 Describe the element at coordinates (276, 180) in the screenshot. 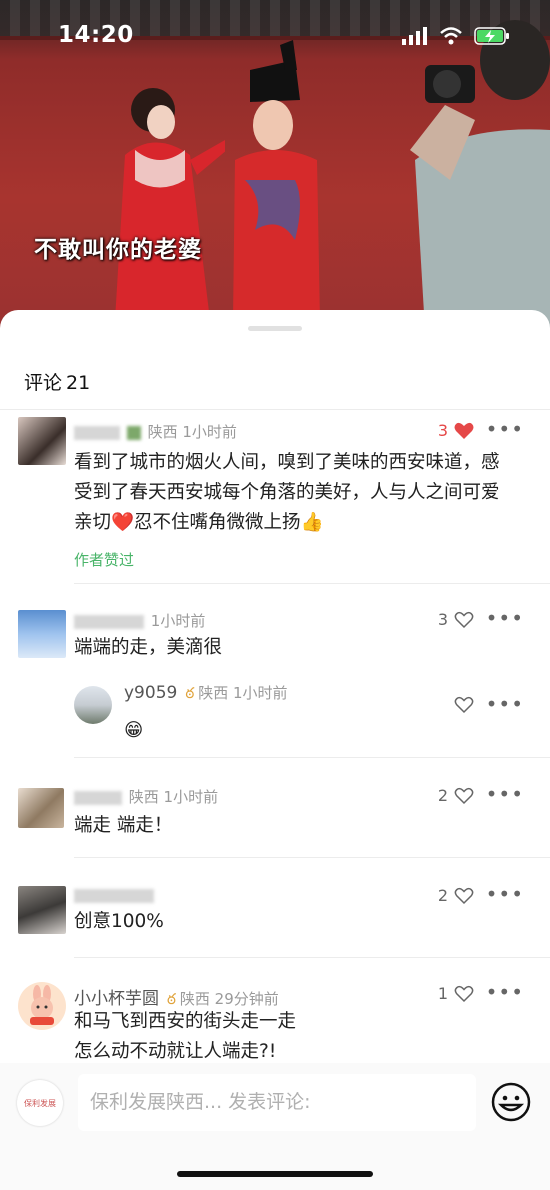

I see `groom-figure` at that location.